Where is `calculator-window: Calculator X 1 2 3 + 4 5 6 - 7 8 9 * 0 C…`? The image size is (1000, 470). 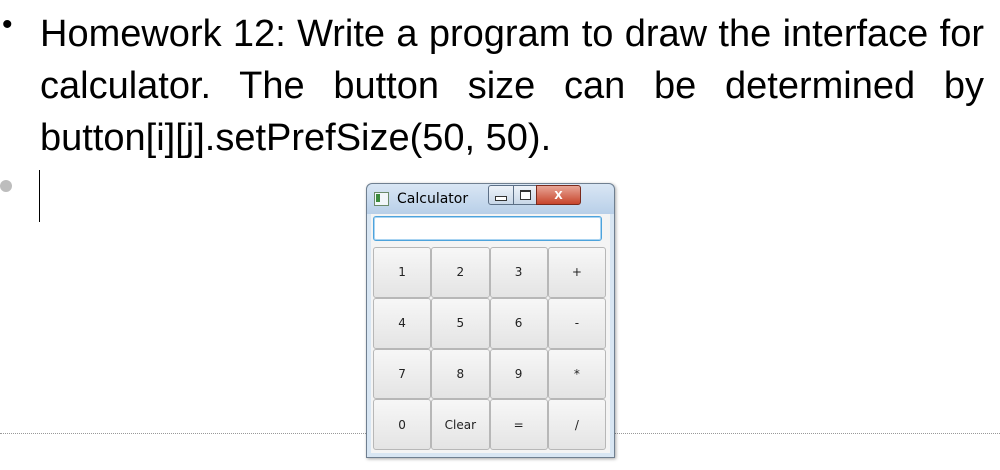
calculator-window: Calculator X 1 2 3 + 4 5 6 - 7 8 9 * 0 C… is located at coordinates (490, 320).